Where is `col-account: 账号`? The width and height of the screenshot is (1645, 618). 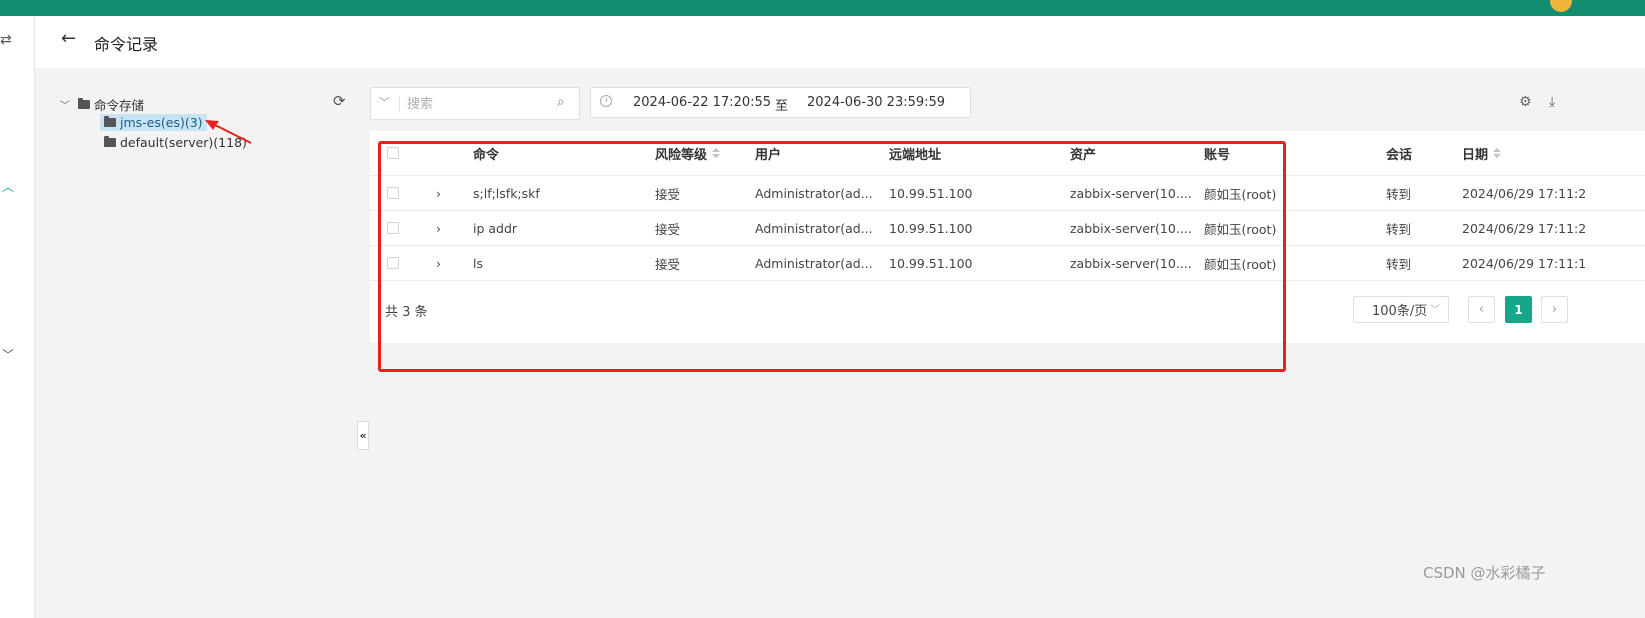
col-account: 账号 is located at coordinates (1217, 155).